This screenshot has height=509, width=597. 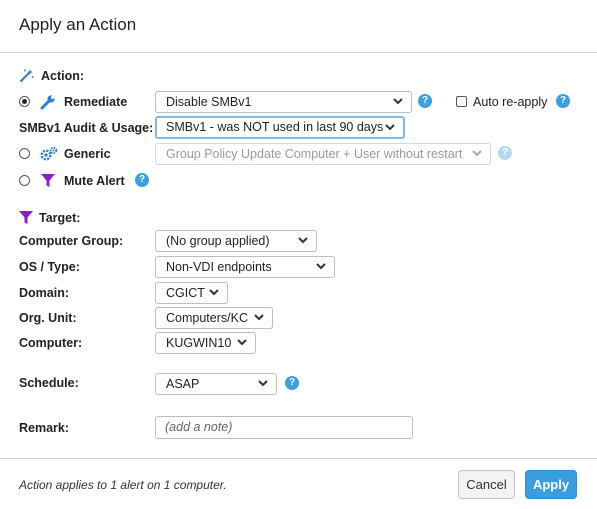 I want to click on gears-icon, so click(x=49, y=154).